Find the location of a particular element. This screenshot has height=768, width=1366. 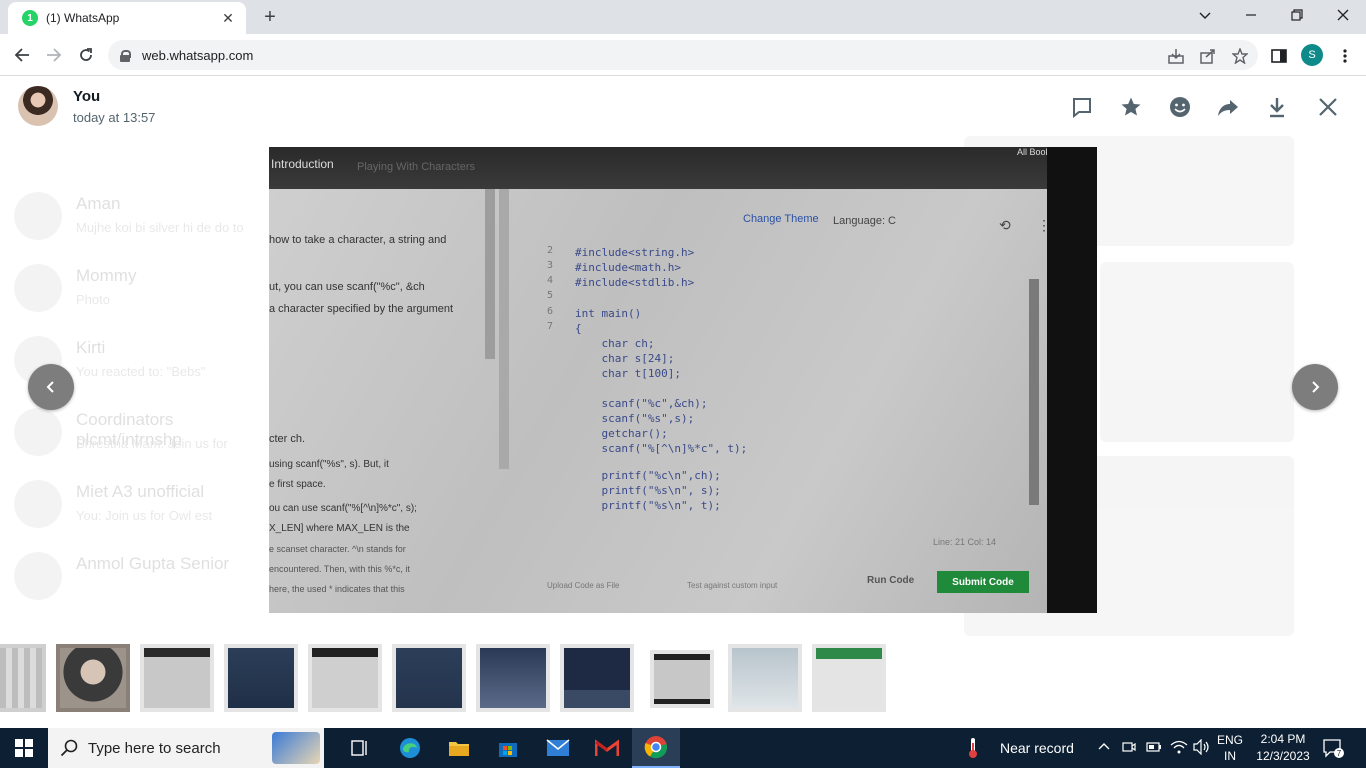

photo-line-number: 5 is located at coordinates (550, 295).